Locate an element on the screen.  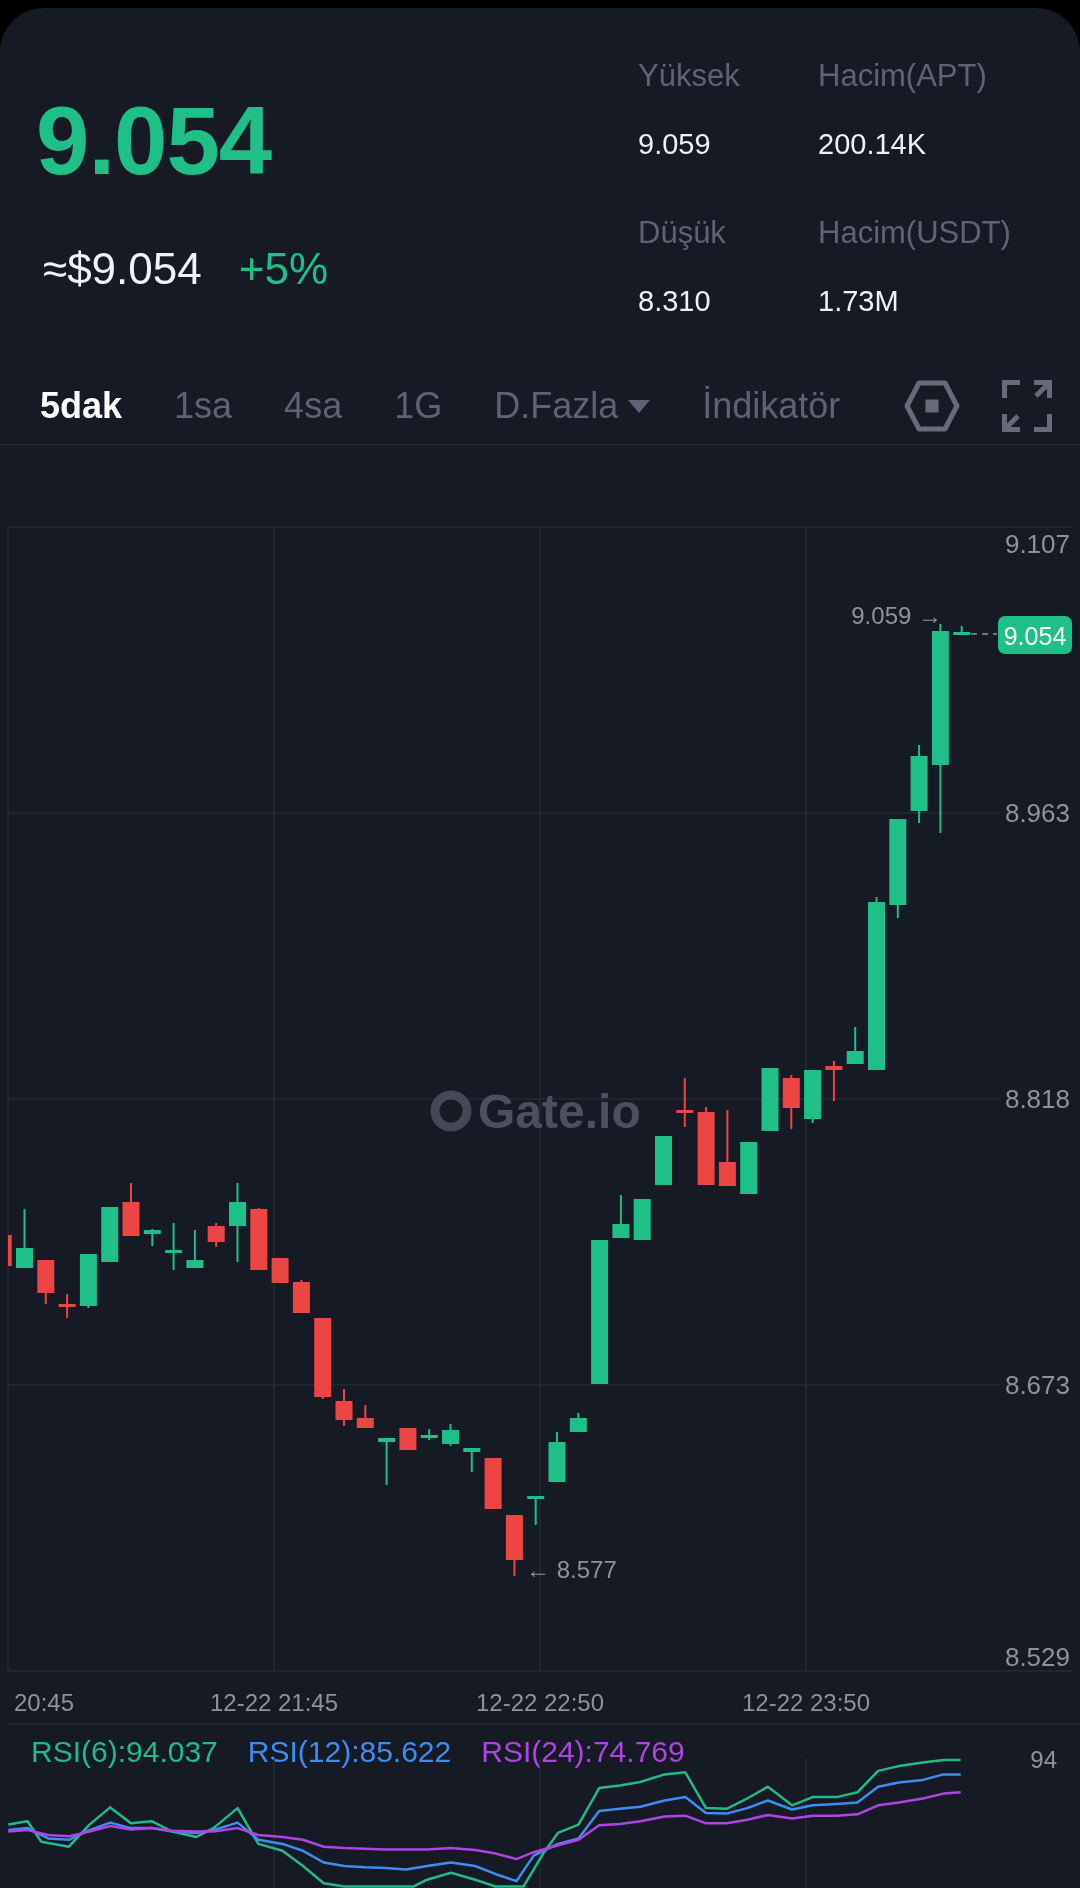
current-price-tag: 9.054 is located at coordinates (1035, 635).